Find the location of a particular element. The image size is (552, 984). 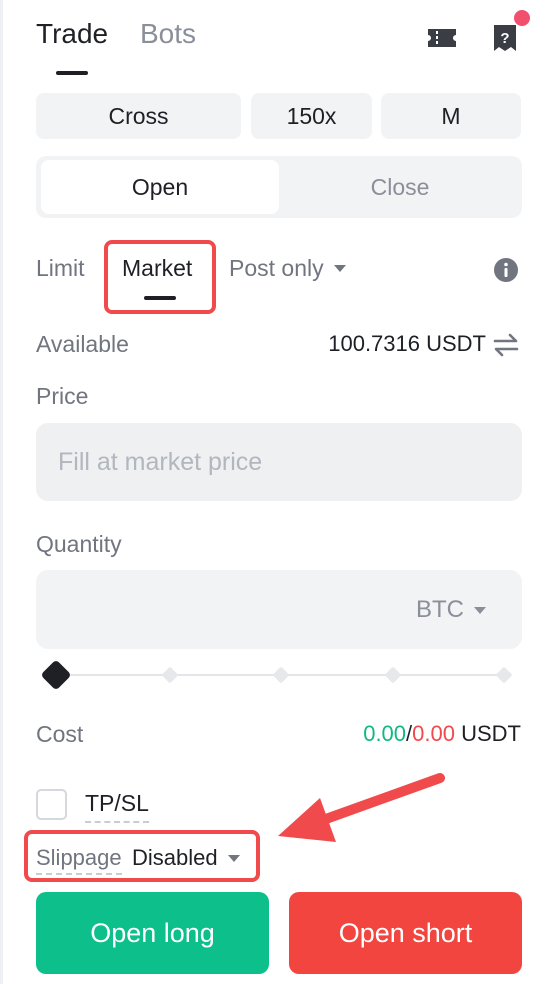

cost-unit: USDT is located at coordinates (491, 733).